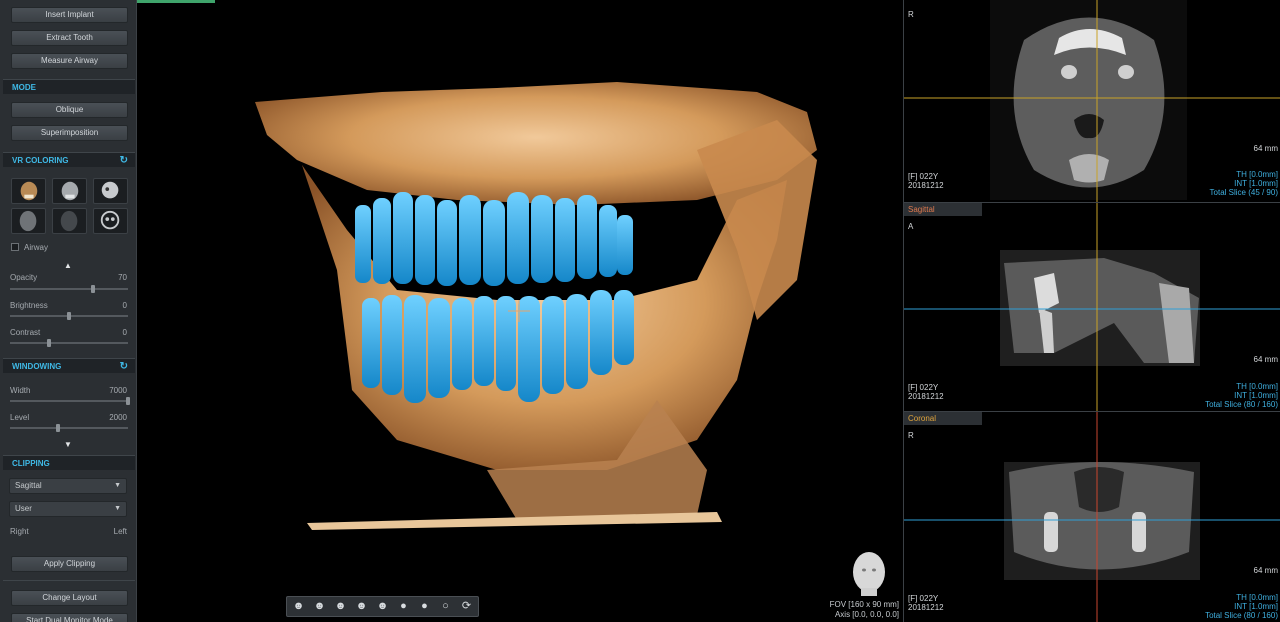 The image size is (1280, 622). What do you see at coordinates (124, 305) in the screenshot?
I see `brightness-value: 0` at bounding box center [124, 305].